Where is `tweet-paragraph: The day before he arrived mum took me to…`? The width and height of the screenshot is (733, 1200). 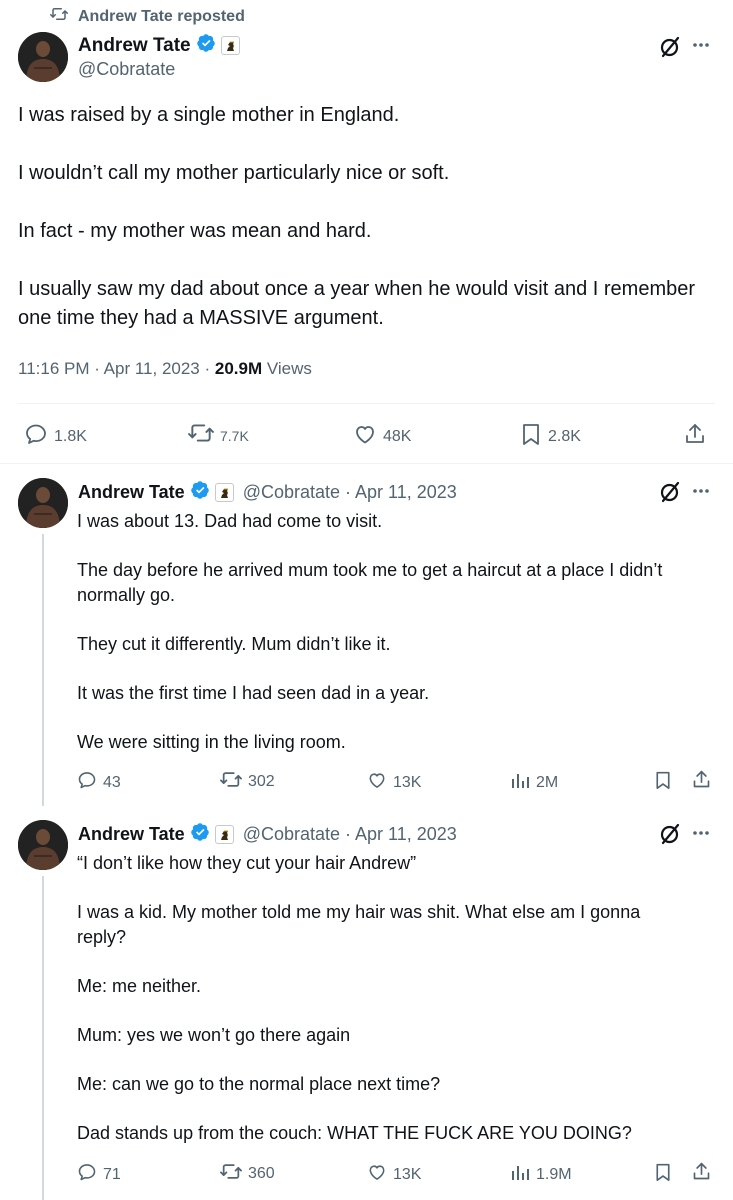
tweet-paragraph: The day before he arrived mum took me to… is located at coordinates (370, 582).